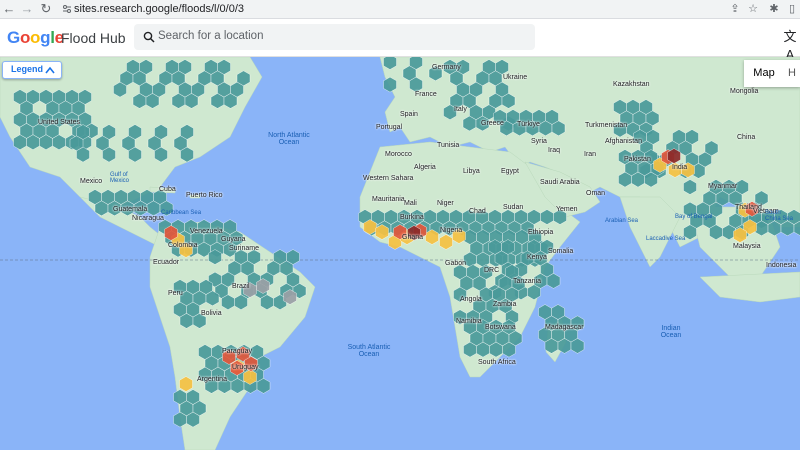  Describe the element at coordinates (392, 9) in the screenshot. I see `address-bar: sites.research.google/floods/l/0/0/3` at that location.